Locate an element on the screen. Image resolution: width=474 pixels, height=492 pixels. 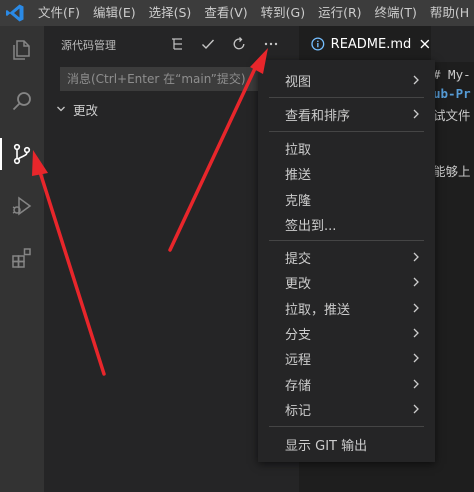
panel-title: 源代码管理 is located at coordinates (88, 45).